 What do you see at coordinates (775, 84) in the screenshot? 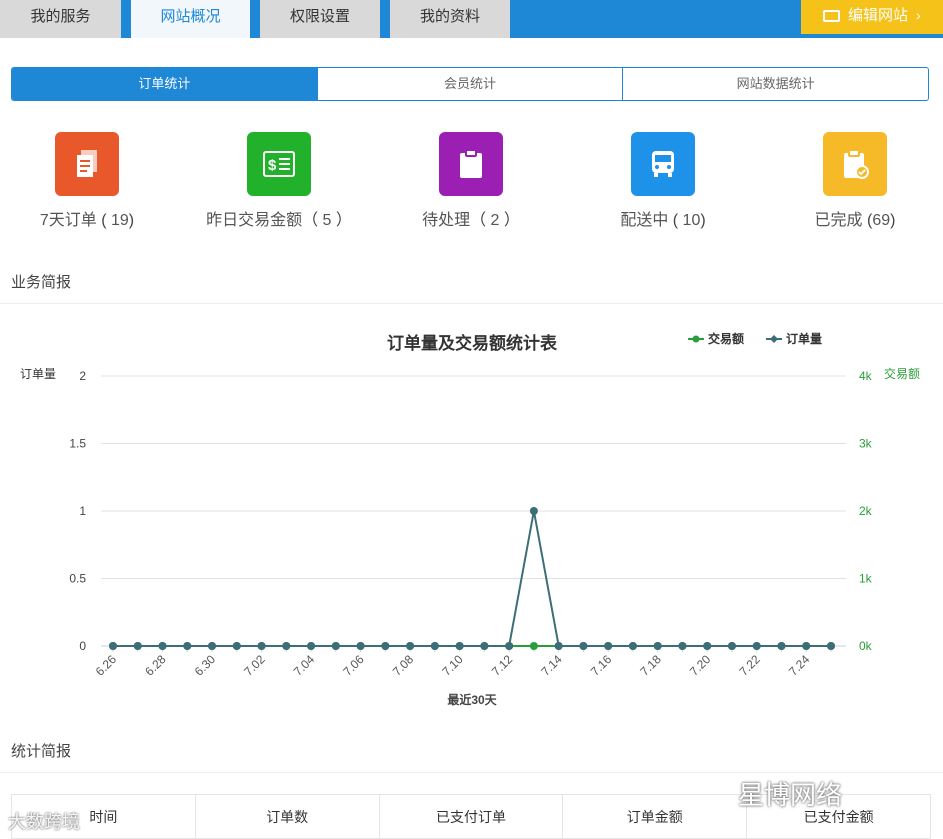
I see `segment-site-data-stats: 网站数据统计` at bounding box center [775, 84].